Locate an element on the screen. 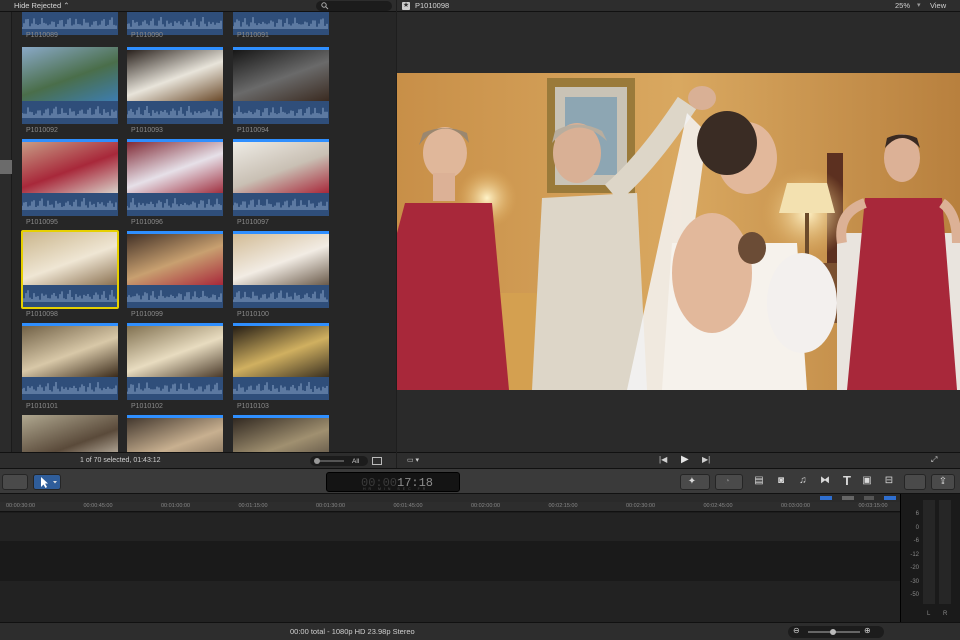 The height and width of the screenshot is (640, 960). edit-mode-popup is located at coordinates (15, 482).